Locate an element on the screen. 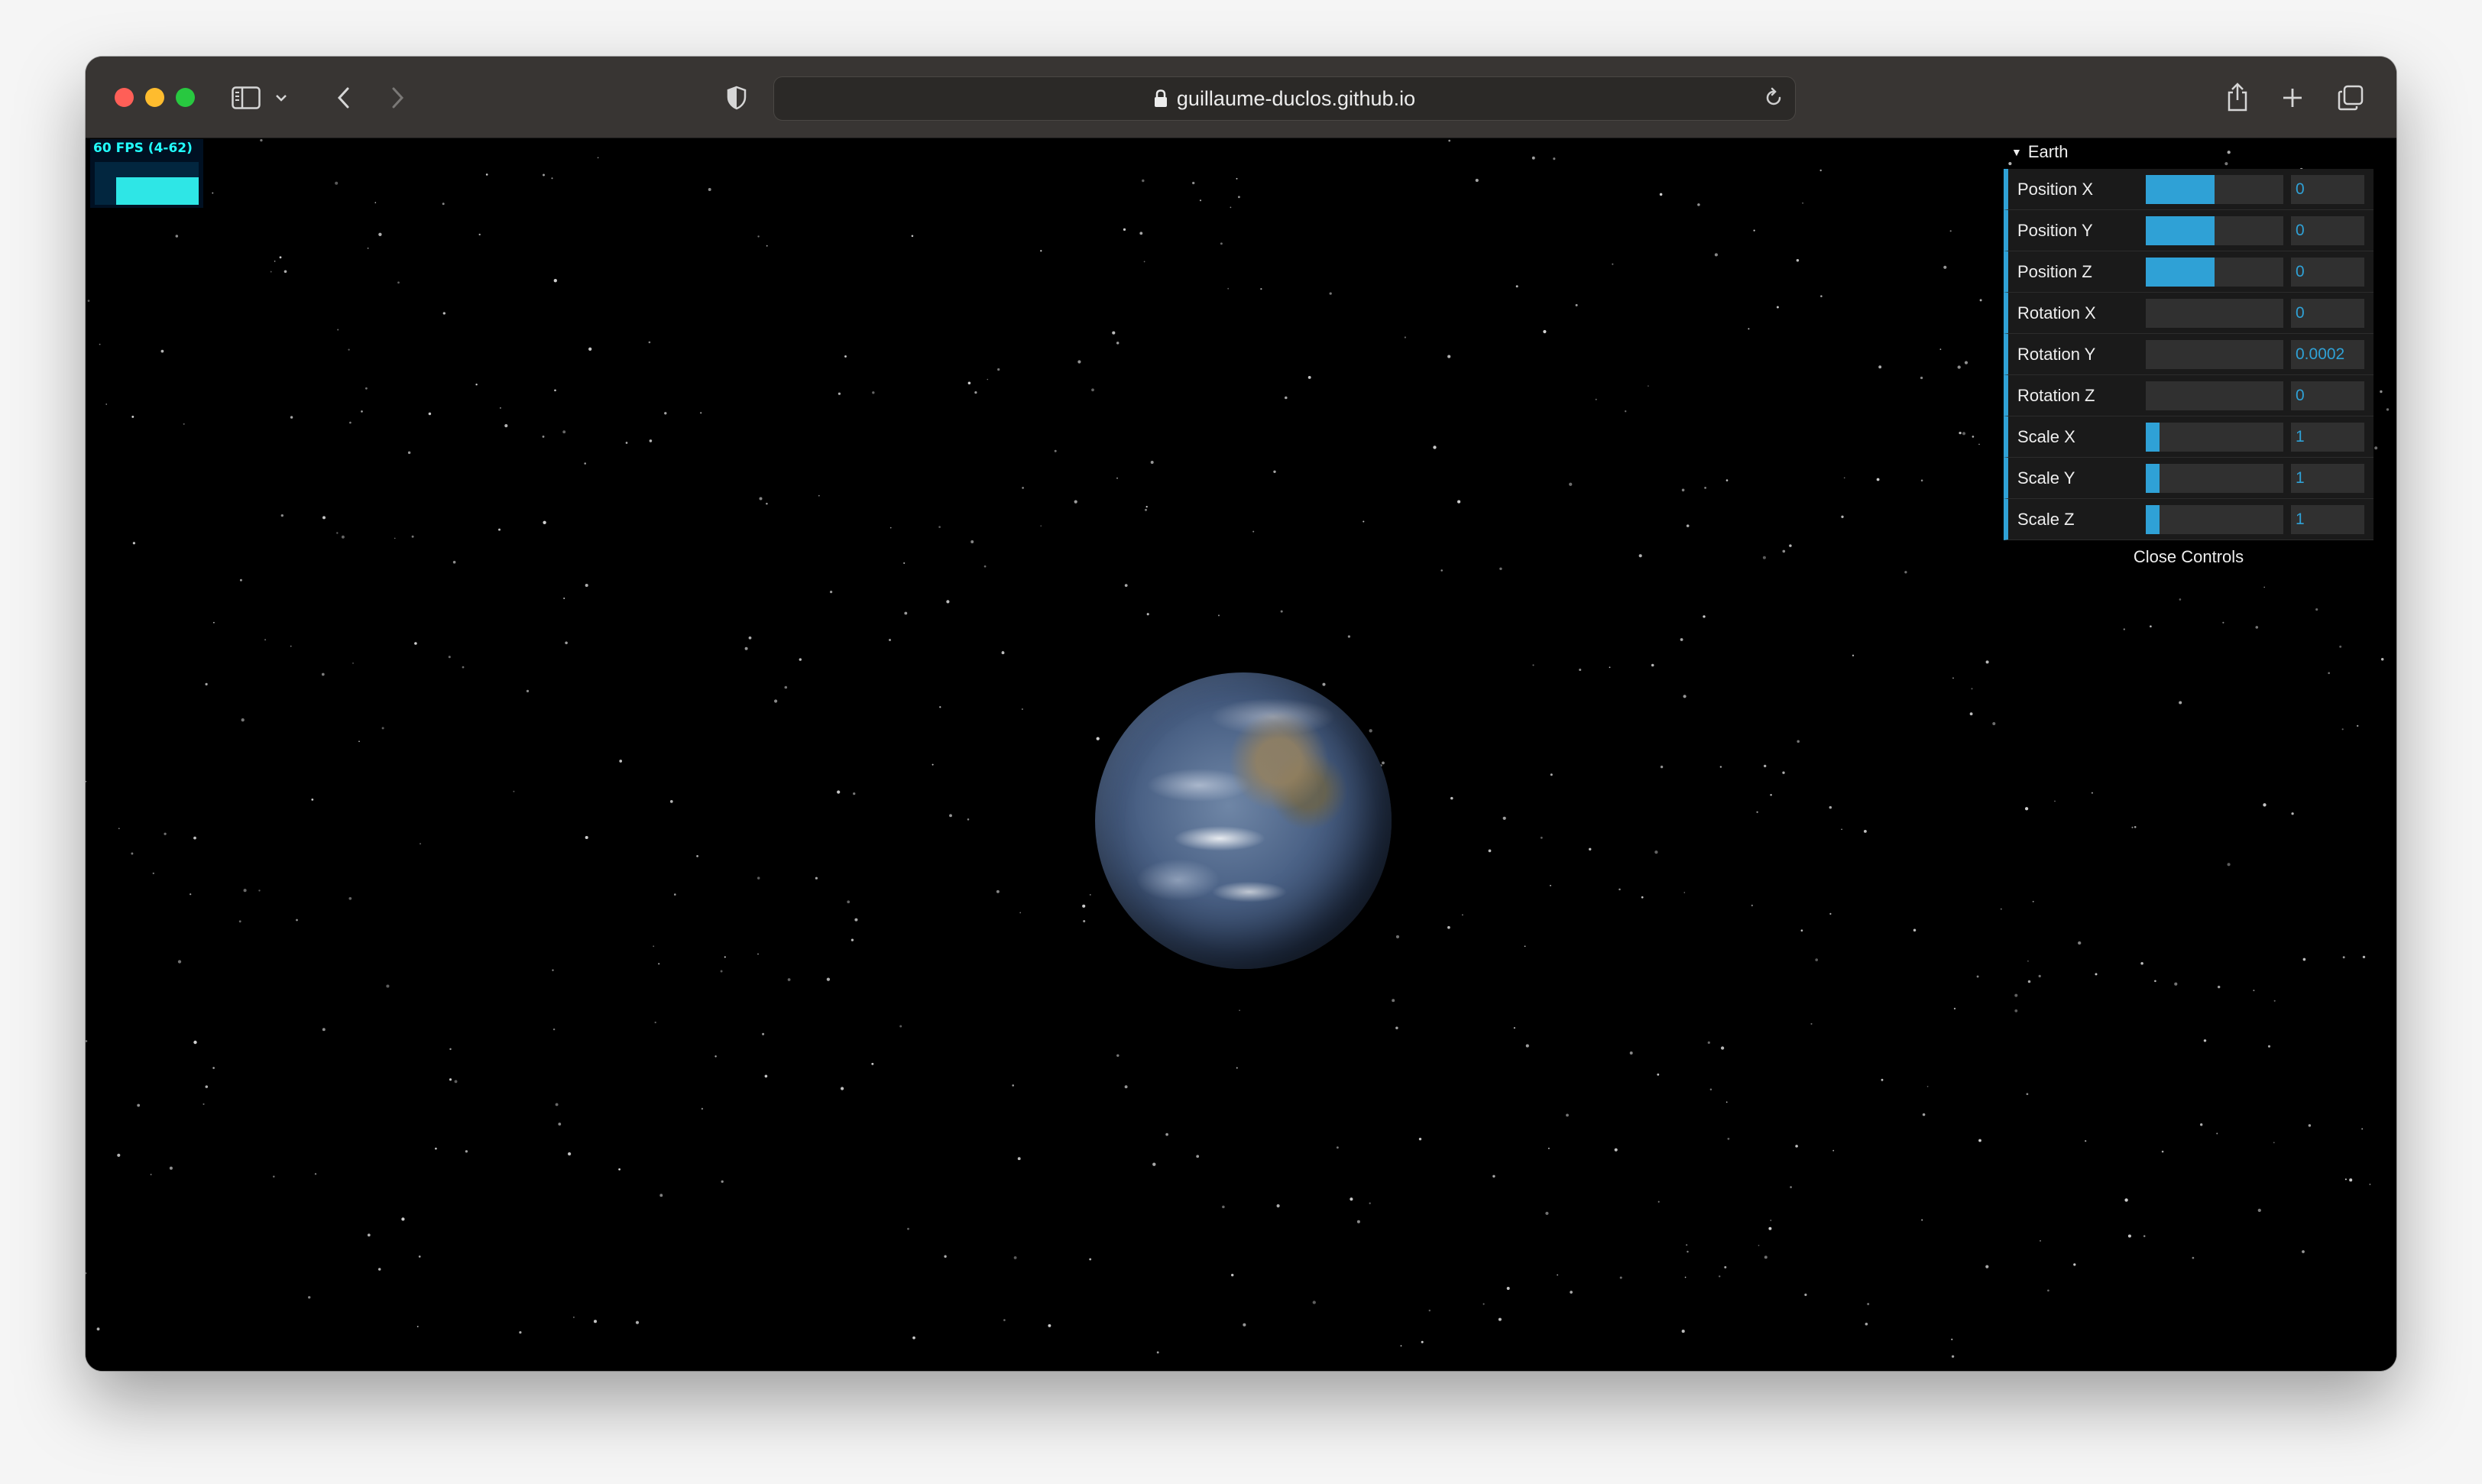 This screenshot has width=2482, height=1484. reload-icon is located at coordinates (1773, 101).